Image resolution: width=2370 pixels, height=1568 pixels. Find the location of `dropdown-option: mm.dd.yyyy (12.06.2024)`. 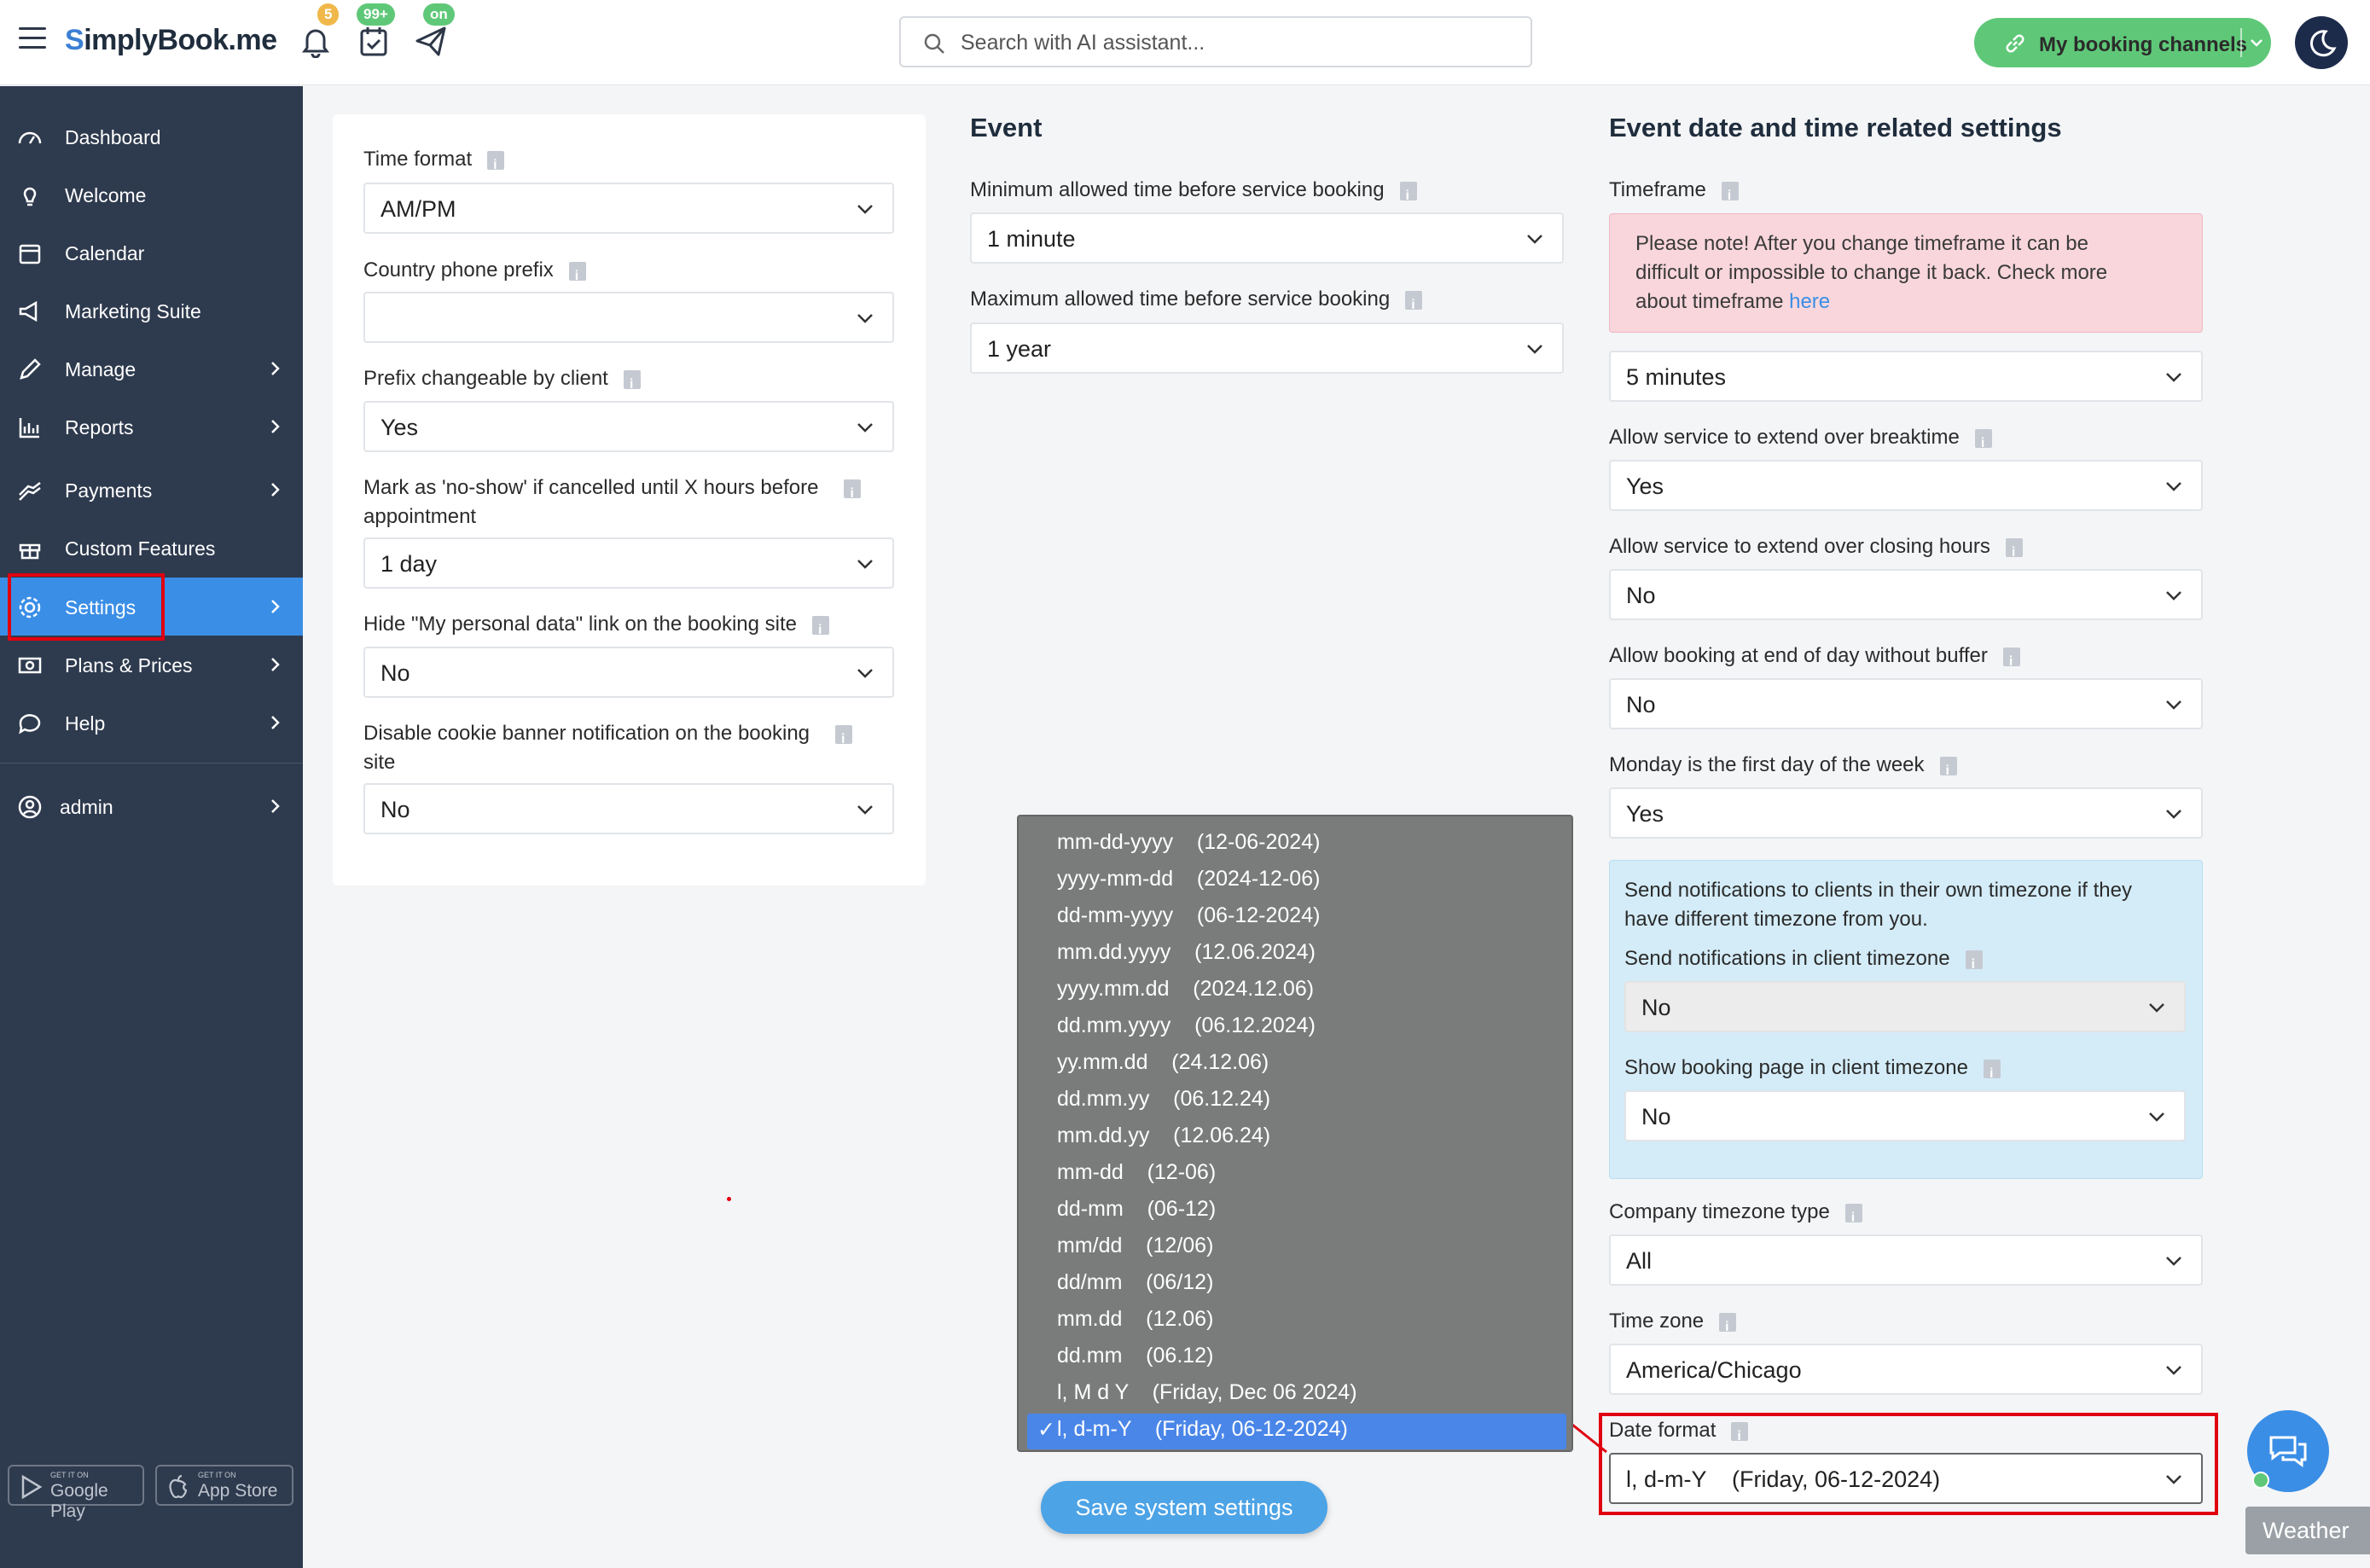

dropdown-option: mm.dd.yyyy (12.06.2024) is located at coordinates (1186, 952).